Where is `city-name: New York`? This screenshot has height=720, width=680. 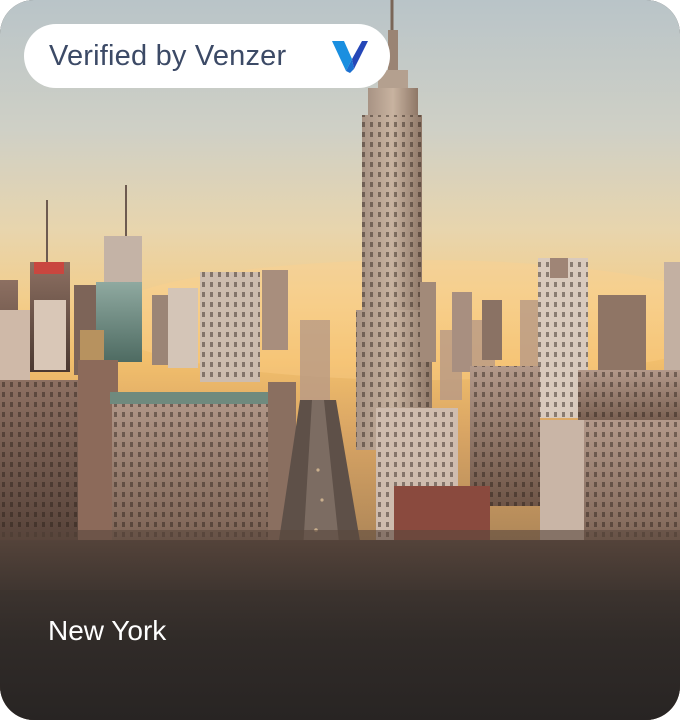 city-name: New York is located at coordinates (107, 630).